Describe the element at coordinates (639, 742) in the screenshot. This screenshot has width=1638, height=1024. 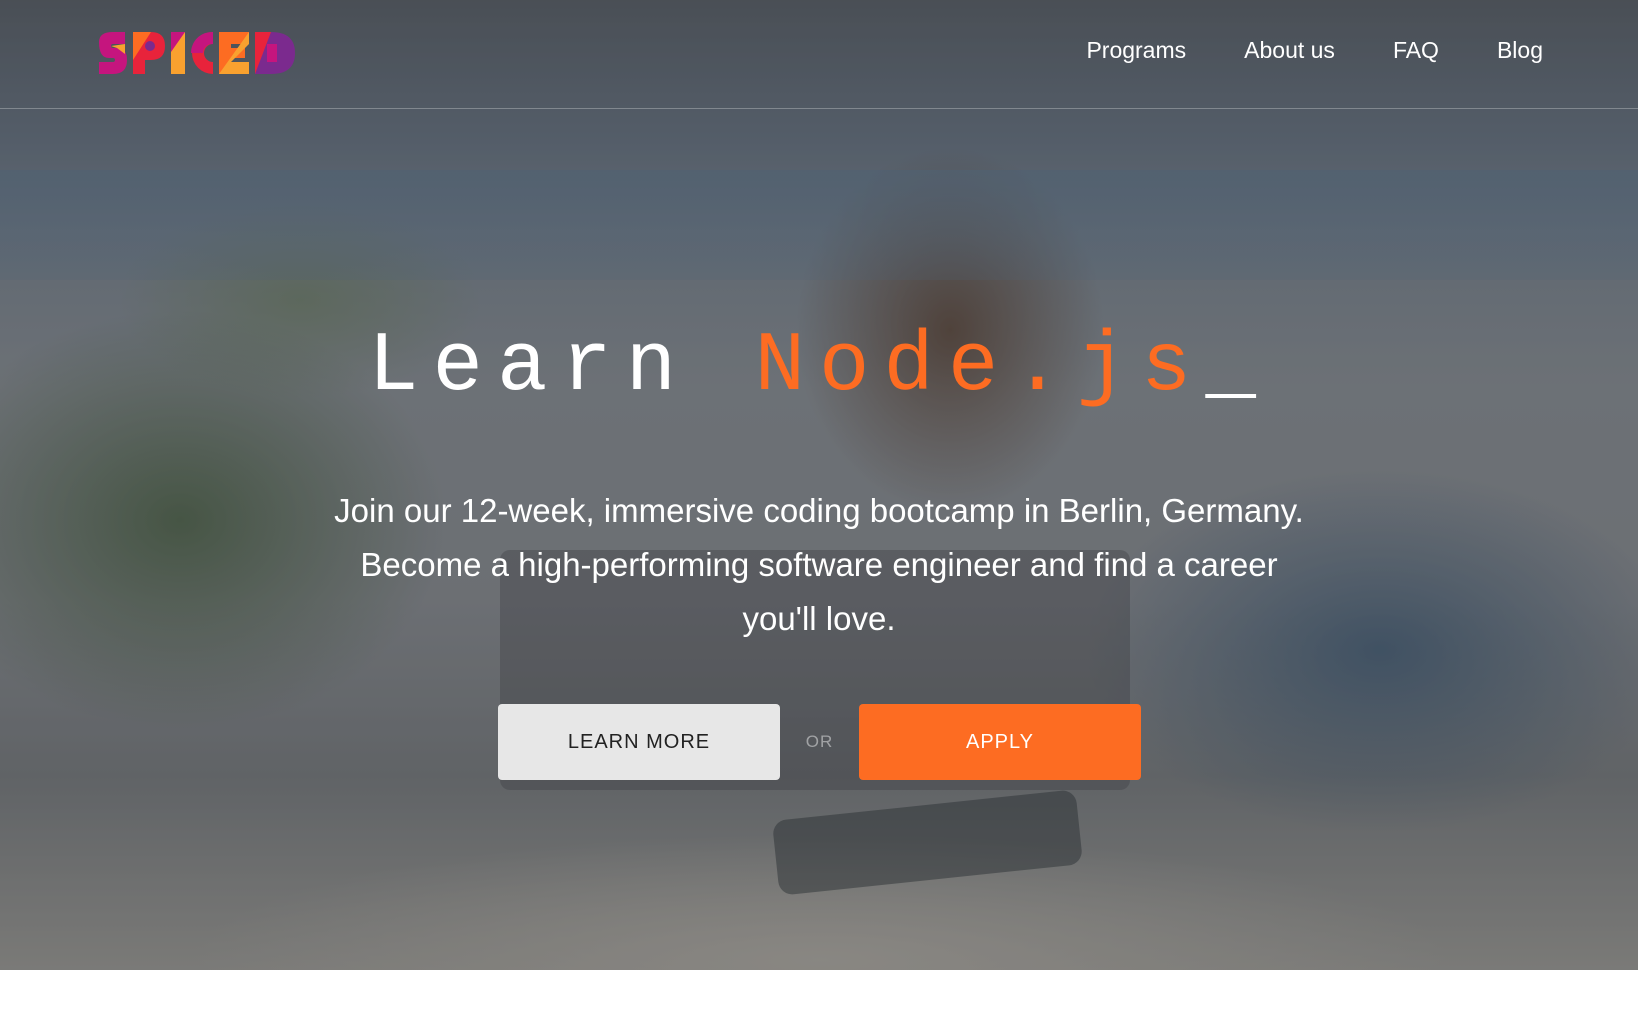
I see `learn-more-button: LEARN MORE` at that location.